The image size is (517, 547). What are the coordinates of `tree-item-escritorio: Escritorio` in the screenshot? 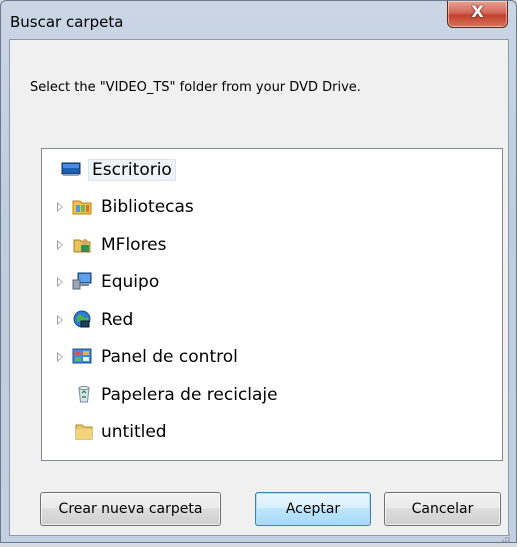 It's located at (262, 170).